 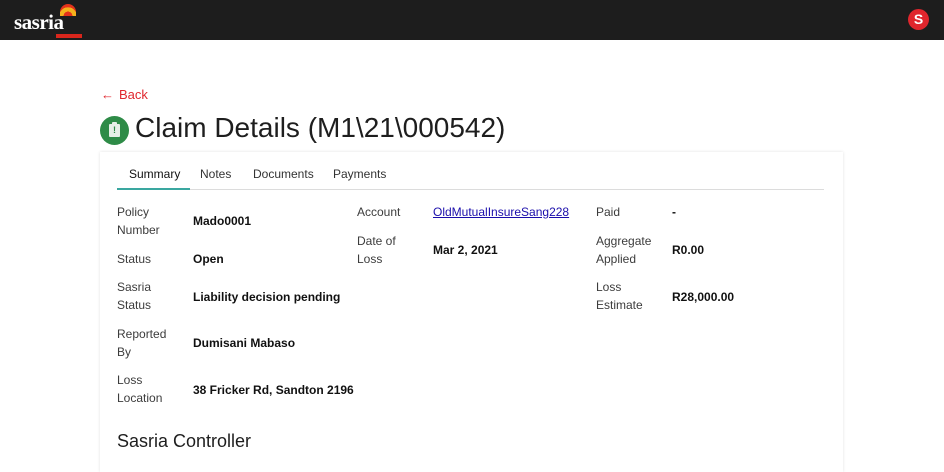 I want to click on tab-notes: Notes, so click(x=215, y=174).